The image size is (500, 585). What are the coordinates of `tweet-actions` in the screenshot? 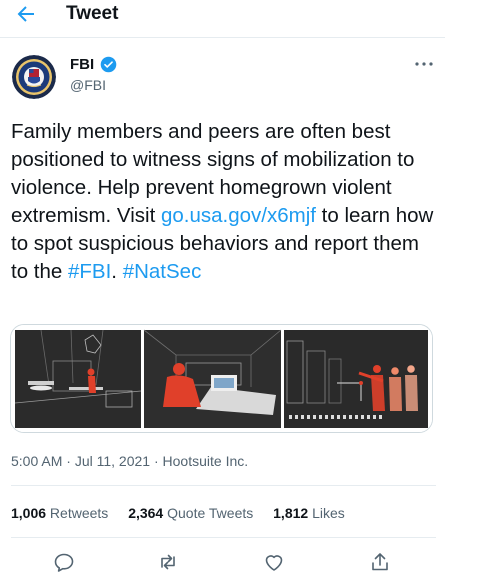 It's located at (222, 563).